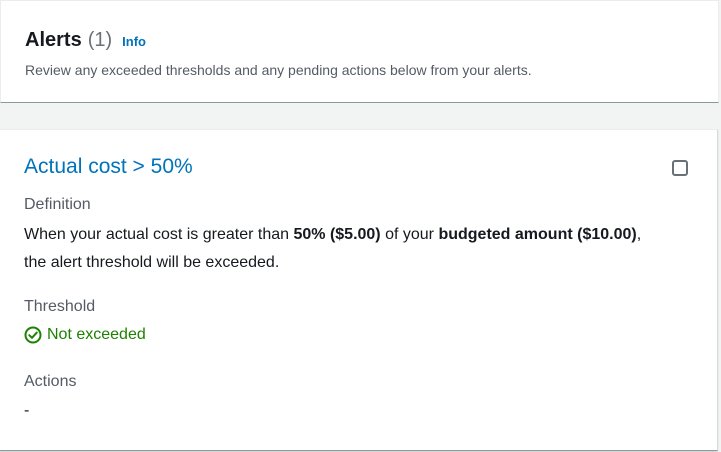 Image resolution: width=721 pixels, height=452 pixels. I want to click on info-link: Info, so click(134, 41).